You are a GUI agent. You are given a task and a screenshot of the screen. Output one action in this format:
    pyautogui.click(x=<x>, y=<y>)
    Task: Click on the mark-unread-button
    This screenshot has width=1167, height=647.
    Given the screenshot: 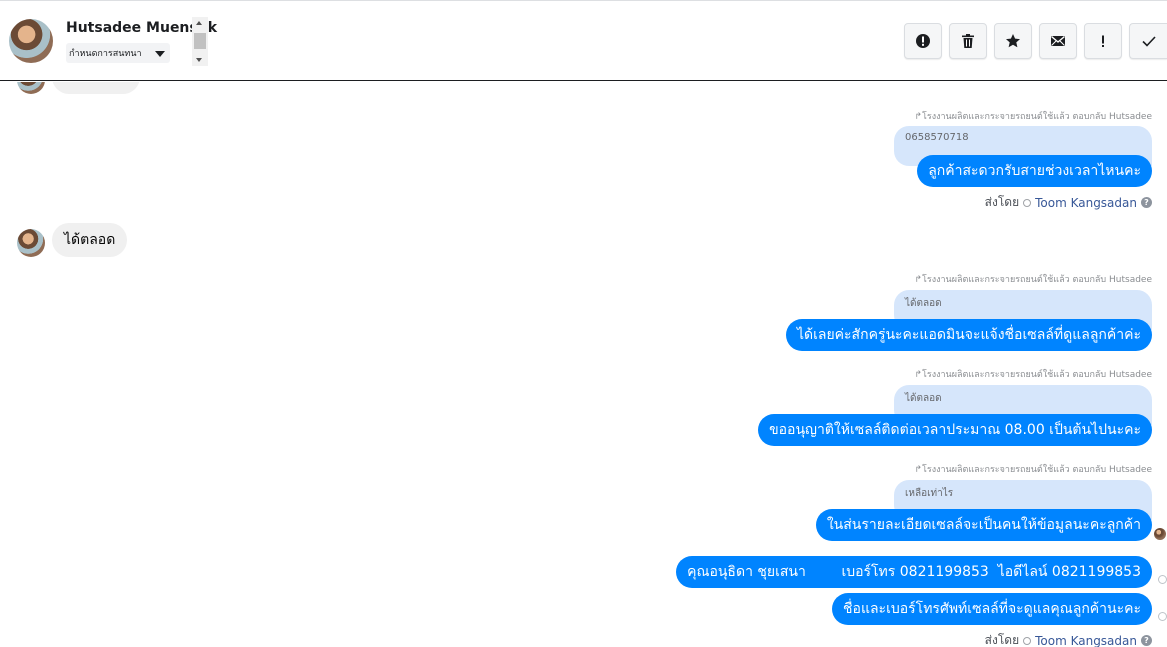 What is the action you would take?
    pyautogui.click(x=1058, y=41)
    